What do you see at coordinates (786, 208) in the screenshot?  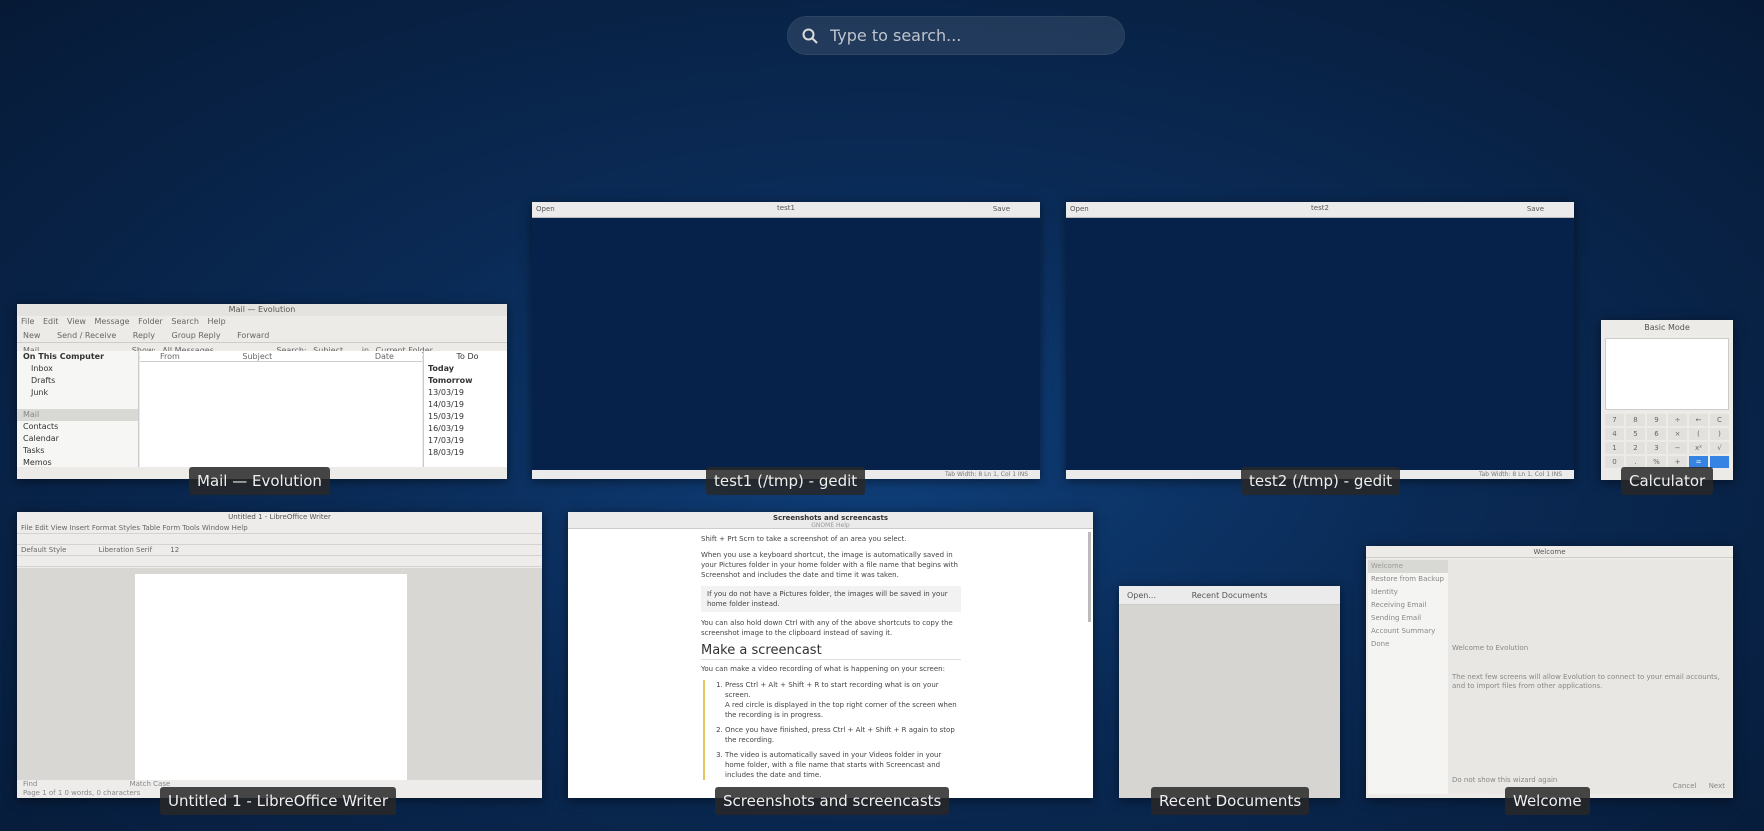 I see `window-title: test1` at bounding box center [786, 208].